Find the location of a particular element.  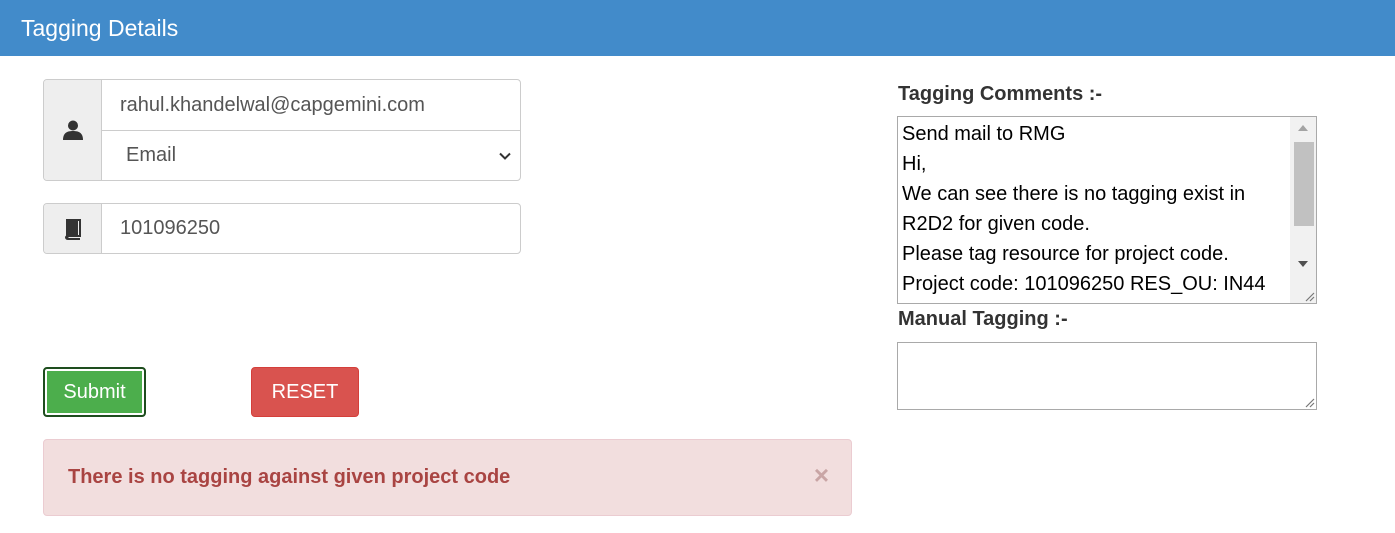

manual-tagging-label: Manual Tagging :- is located at coordinates (983, 319).